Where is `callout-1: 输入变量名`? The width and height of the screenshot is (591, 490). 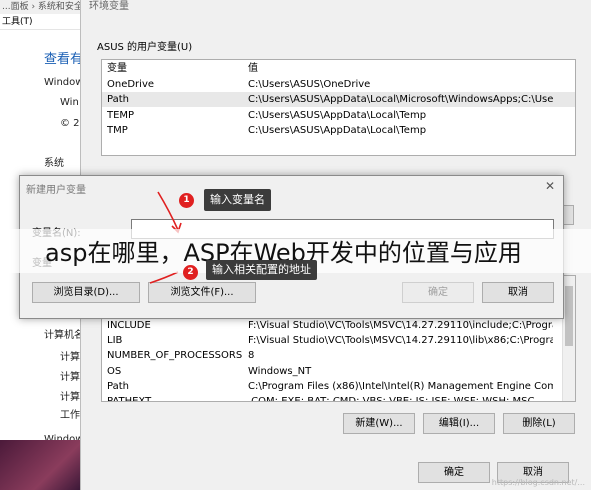
callout-1: 输入变量名 is located at coordinates (237, 200).